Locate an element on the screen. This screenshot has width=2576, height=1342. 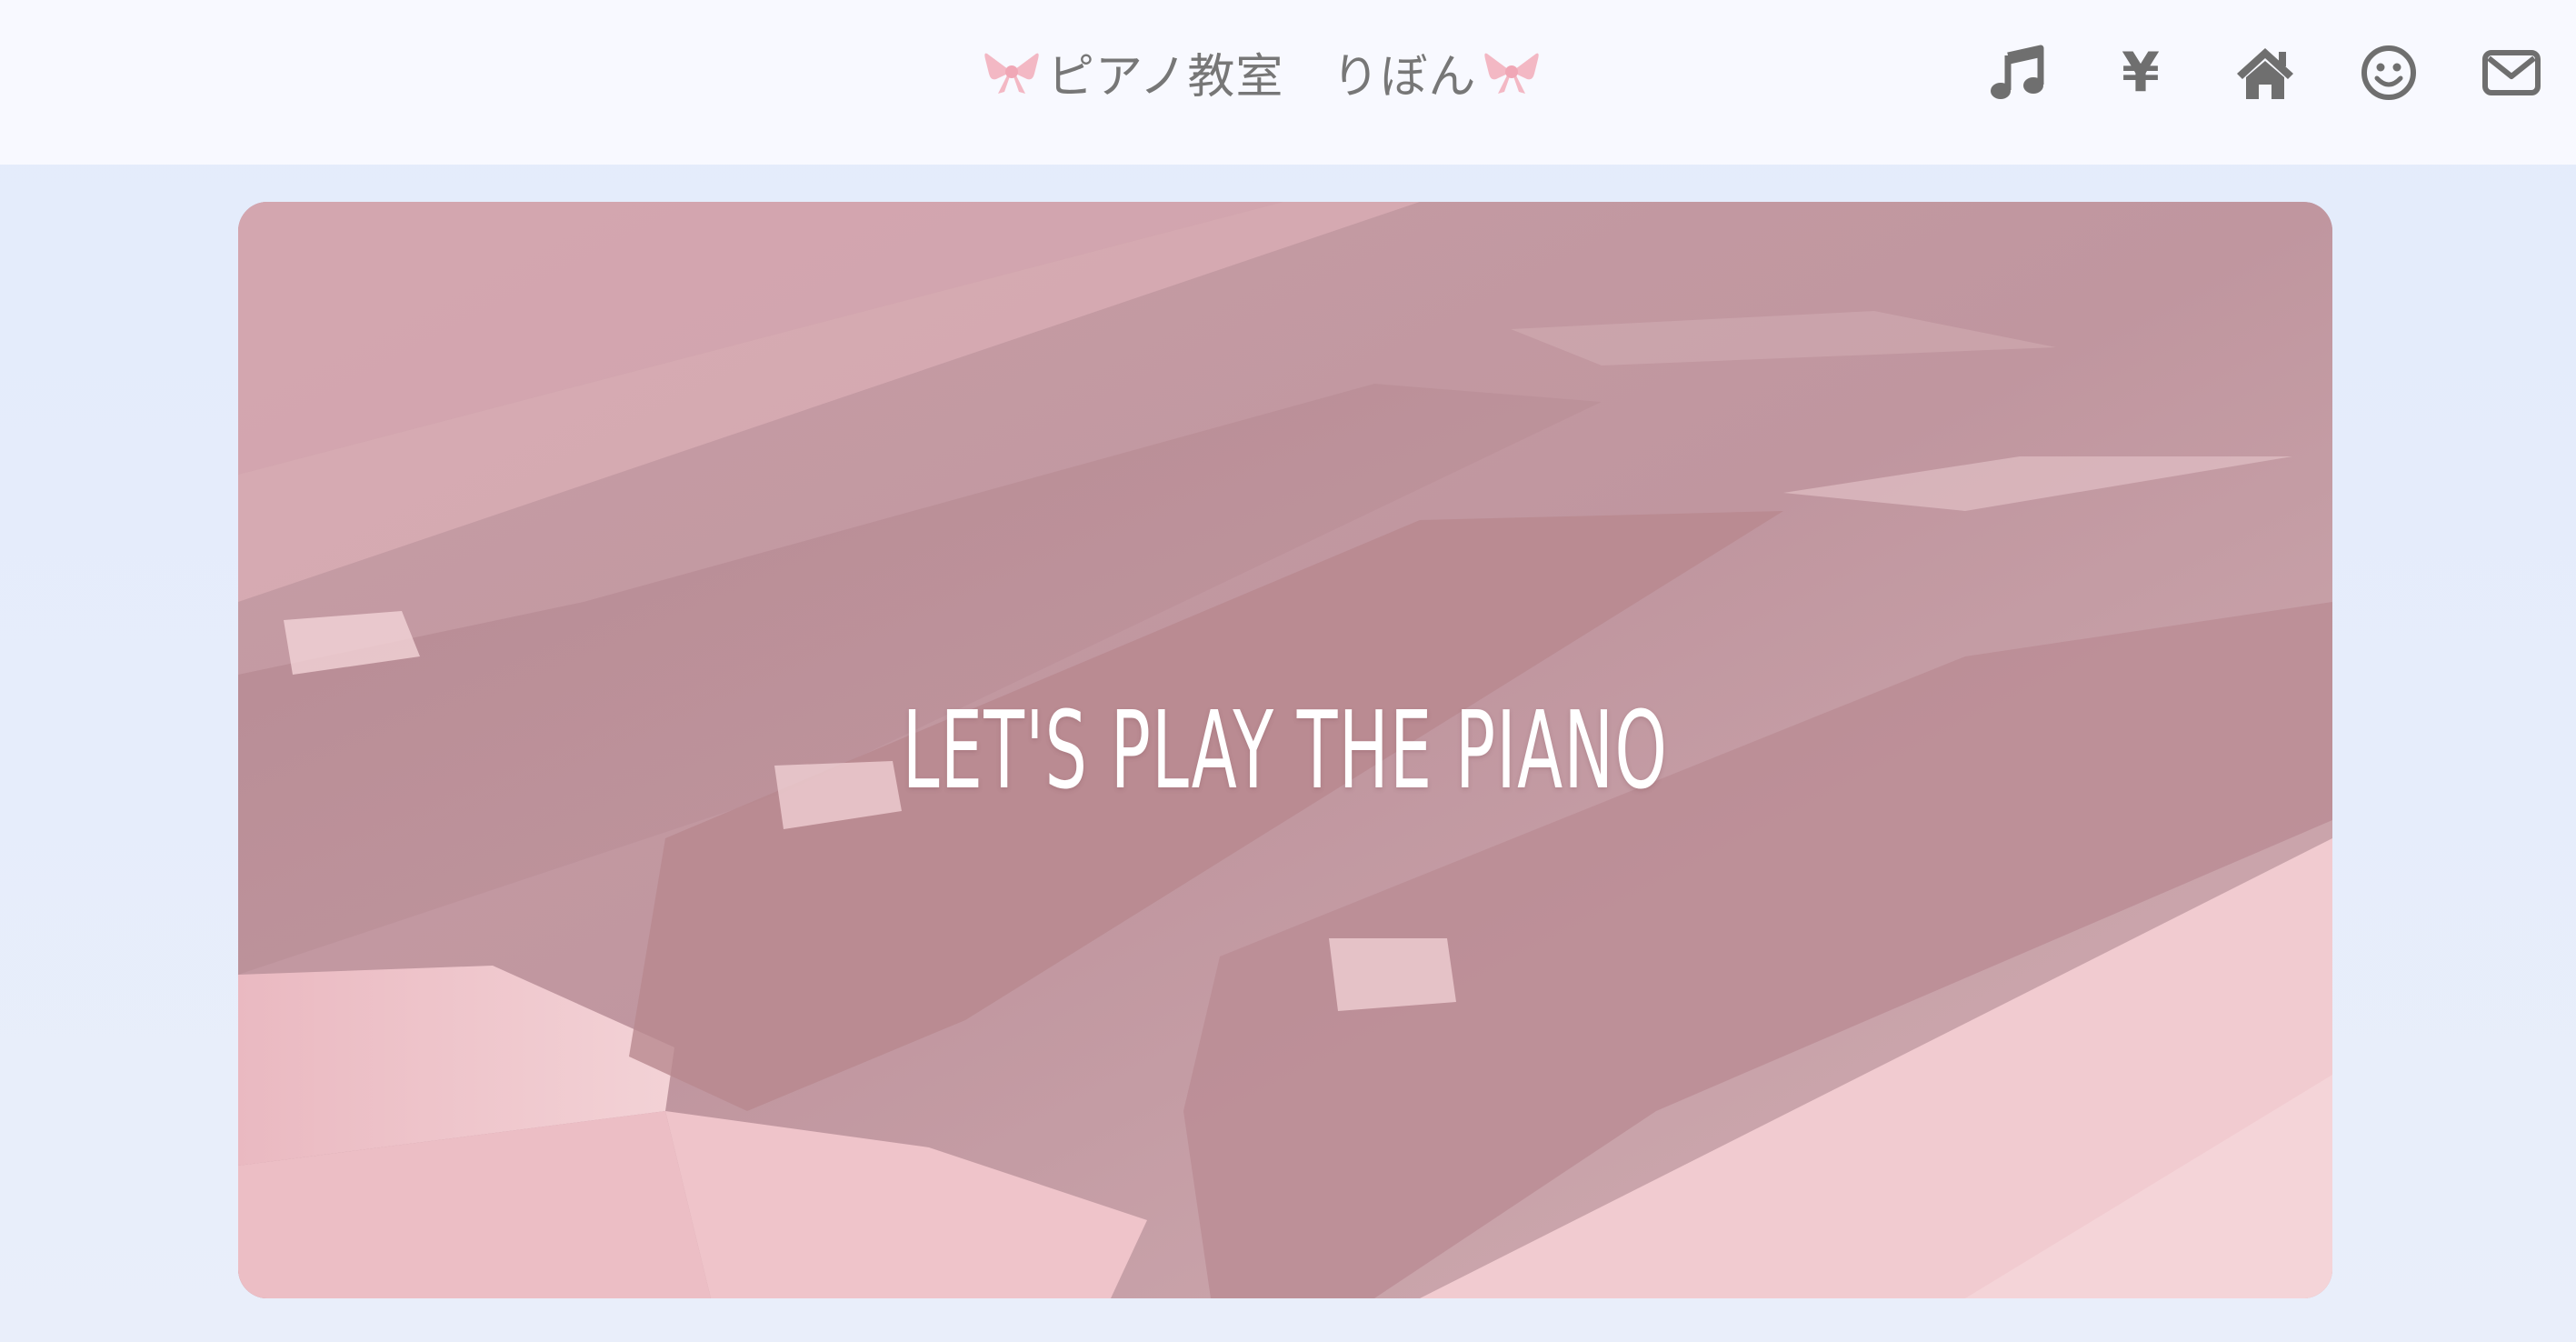
site-header: ピアノ教室 りぼん ¥ is located at coordinates (1288, 82).